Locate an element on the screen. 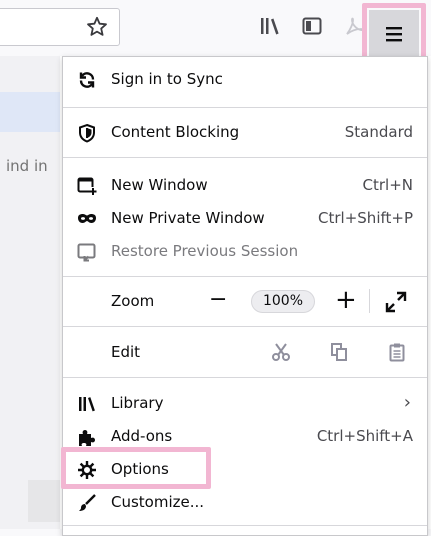 Image resolution: width=431 pixels, height=536 pixels. menu-item-label: New Window is located at coordinates (159, 185).